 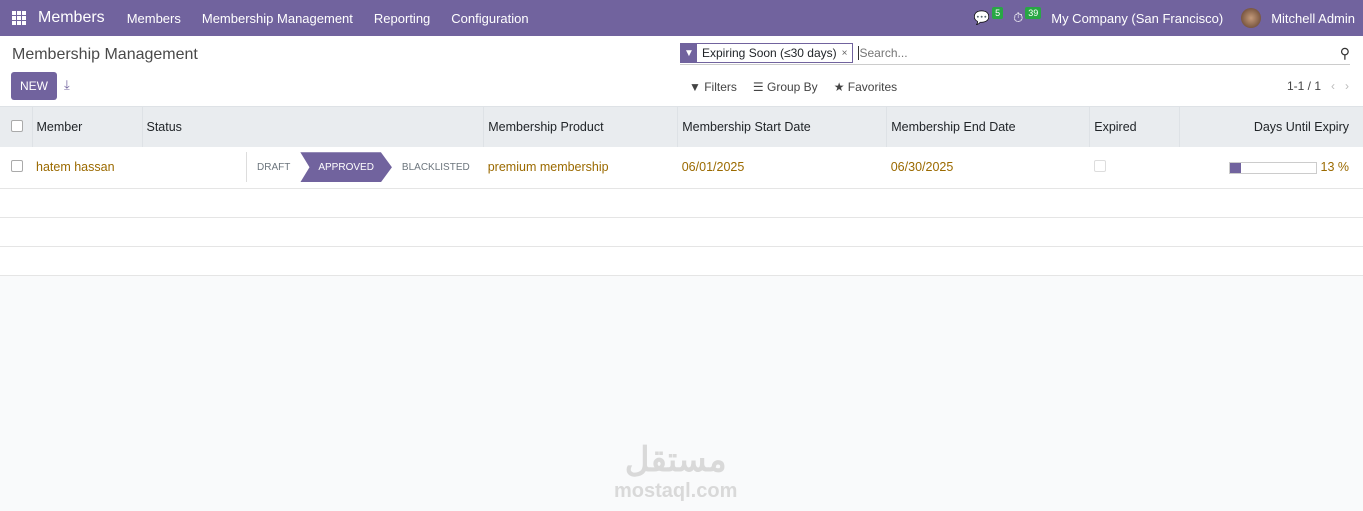 What do you see at coordinates (782, 168) in the screenshot?
I see `start-date: 06/01/2025` at bounding box center [782, 168].